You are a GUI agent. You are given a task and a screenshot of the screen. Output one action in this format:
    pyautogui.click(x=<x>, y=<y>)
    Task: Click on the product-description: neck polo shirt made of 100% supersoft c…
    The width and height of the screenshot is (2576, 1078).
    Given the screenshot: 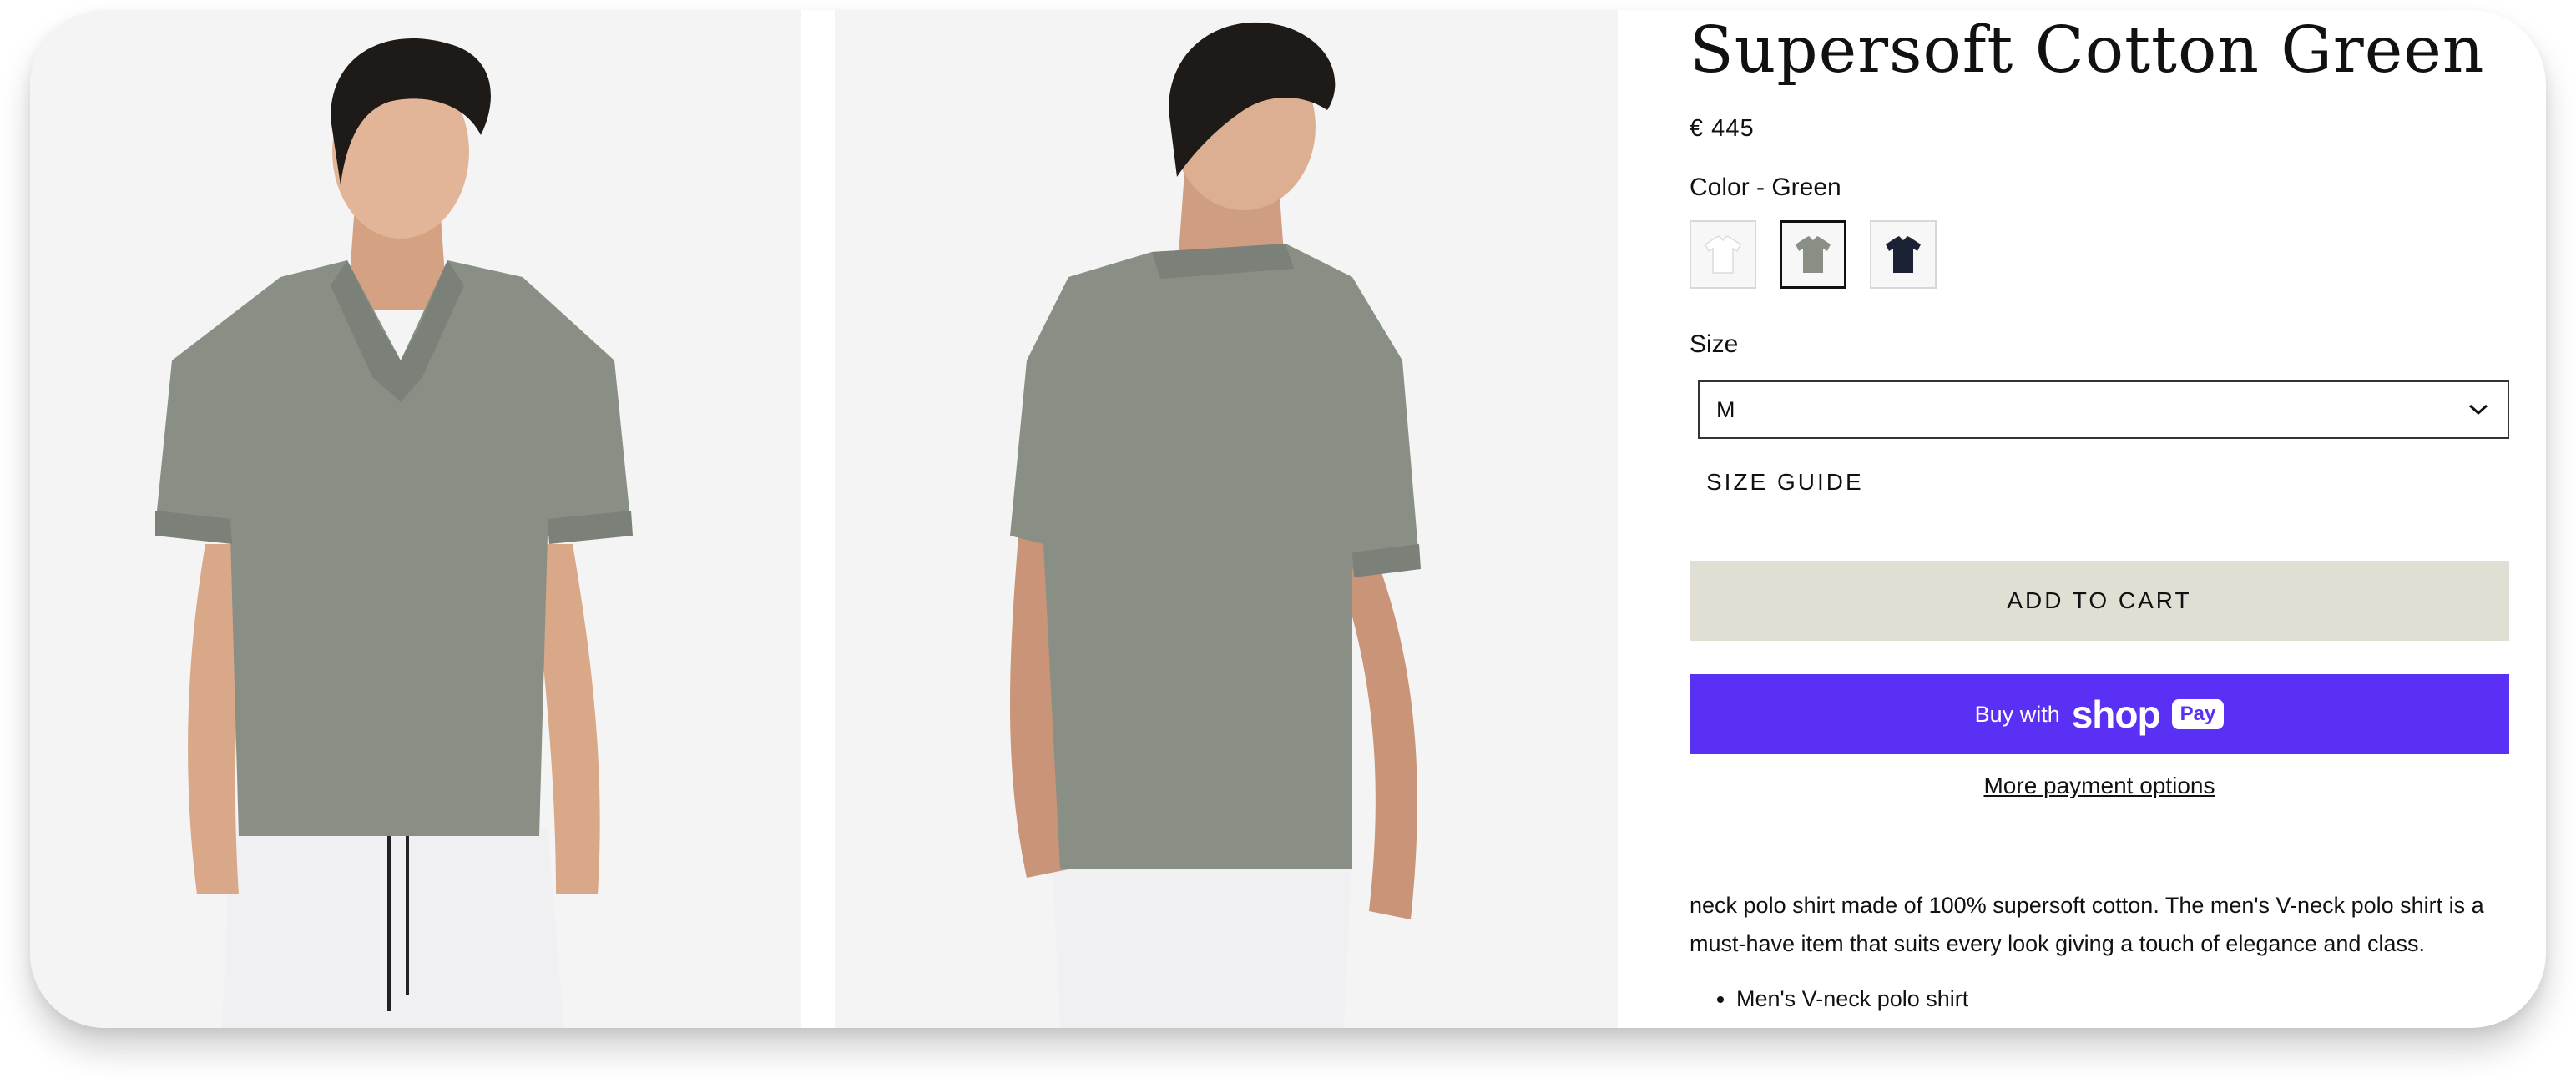 What is the action you would take?
    pyautogui.click(x=2087, y=924)
    